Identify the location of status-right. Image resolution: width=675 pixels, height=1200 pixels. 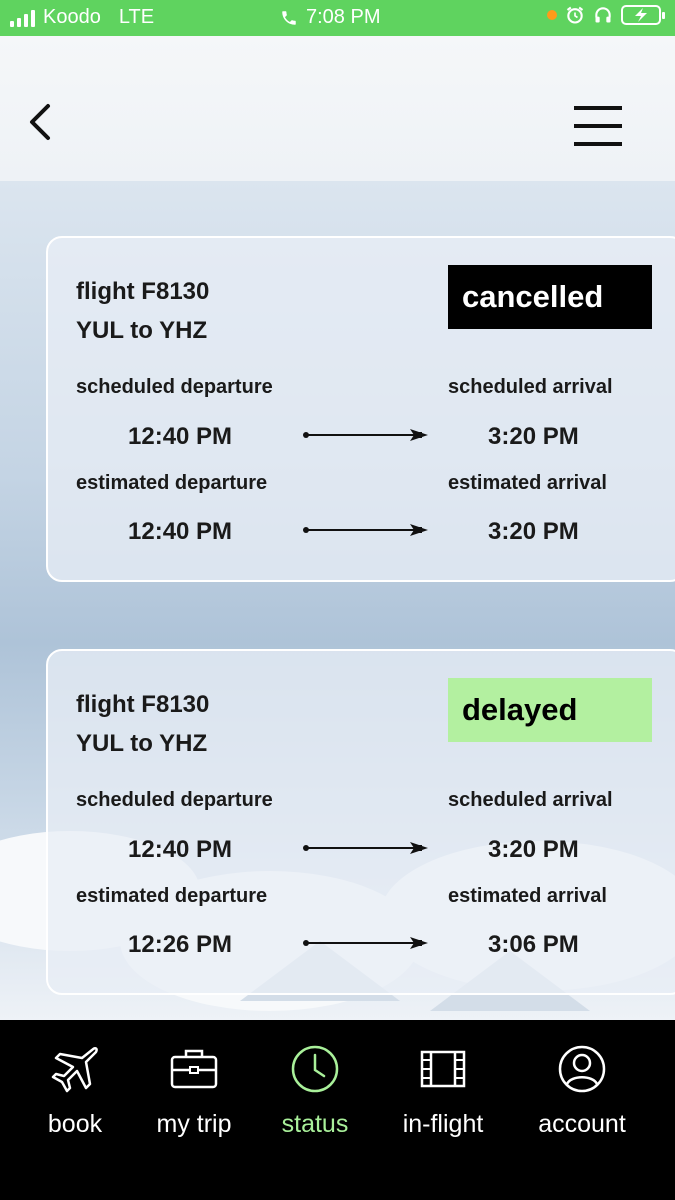
(606, 15).